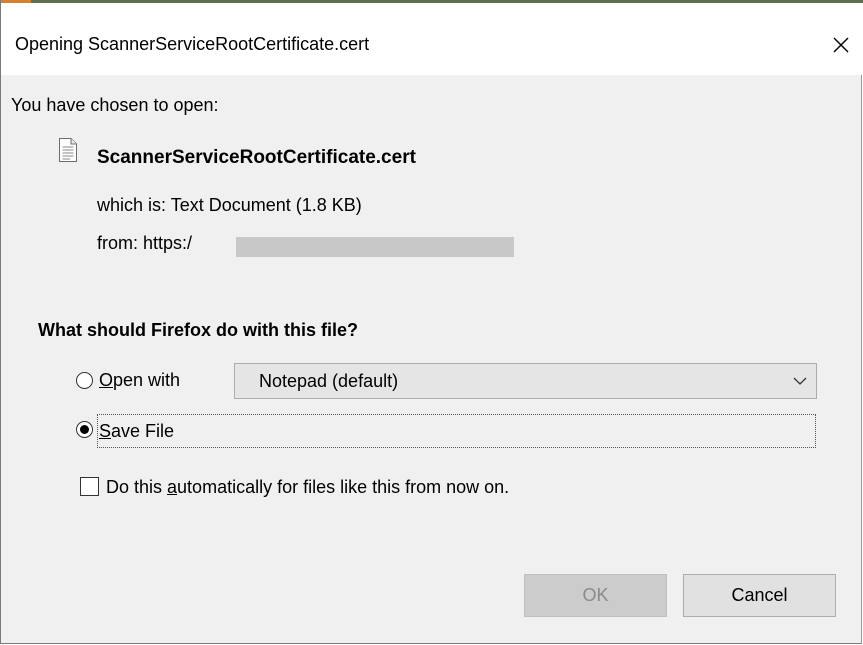 This screenshot has width=863, height=645. I want to click on close-icon, so click(841, 45).